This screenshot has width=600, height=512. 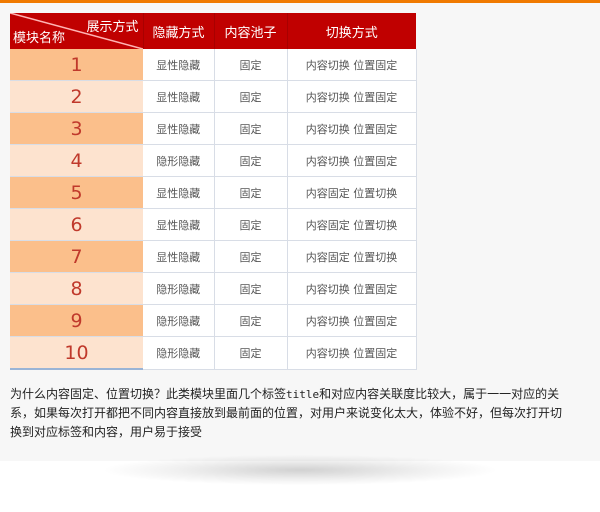 What do you see at coordinates (76, 288) in the screenshot?
I see `module-number: 8` at bounding box center [76, 288].